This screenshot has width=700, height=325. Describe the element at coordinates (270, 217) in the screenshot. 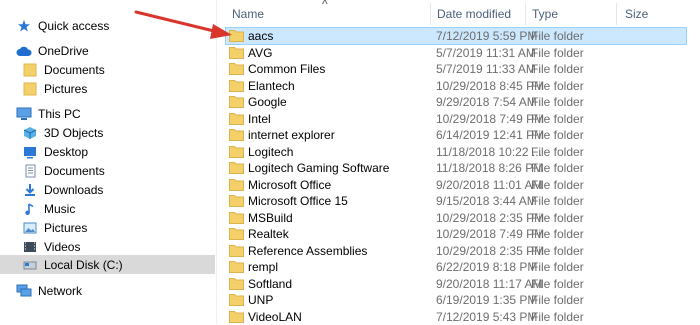

I see `file-name: MSBuild` at that location.